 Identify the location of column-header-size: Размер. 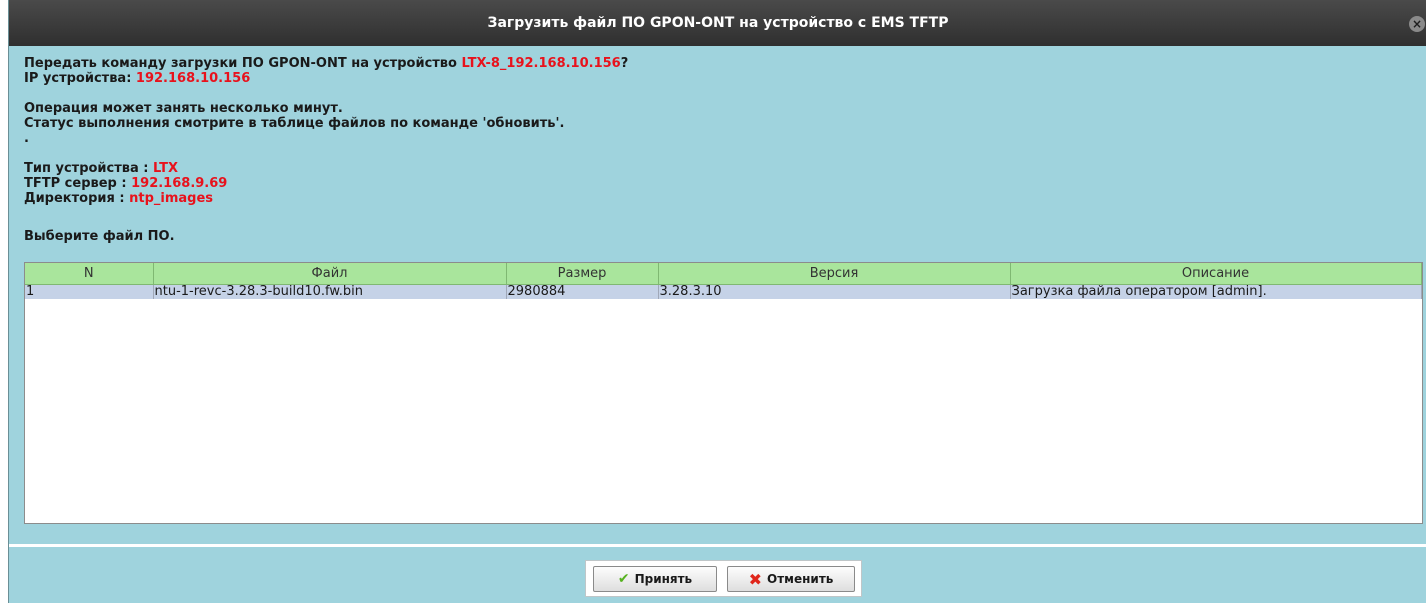
(582, 274).